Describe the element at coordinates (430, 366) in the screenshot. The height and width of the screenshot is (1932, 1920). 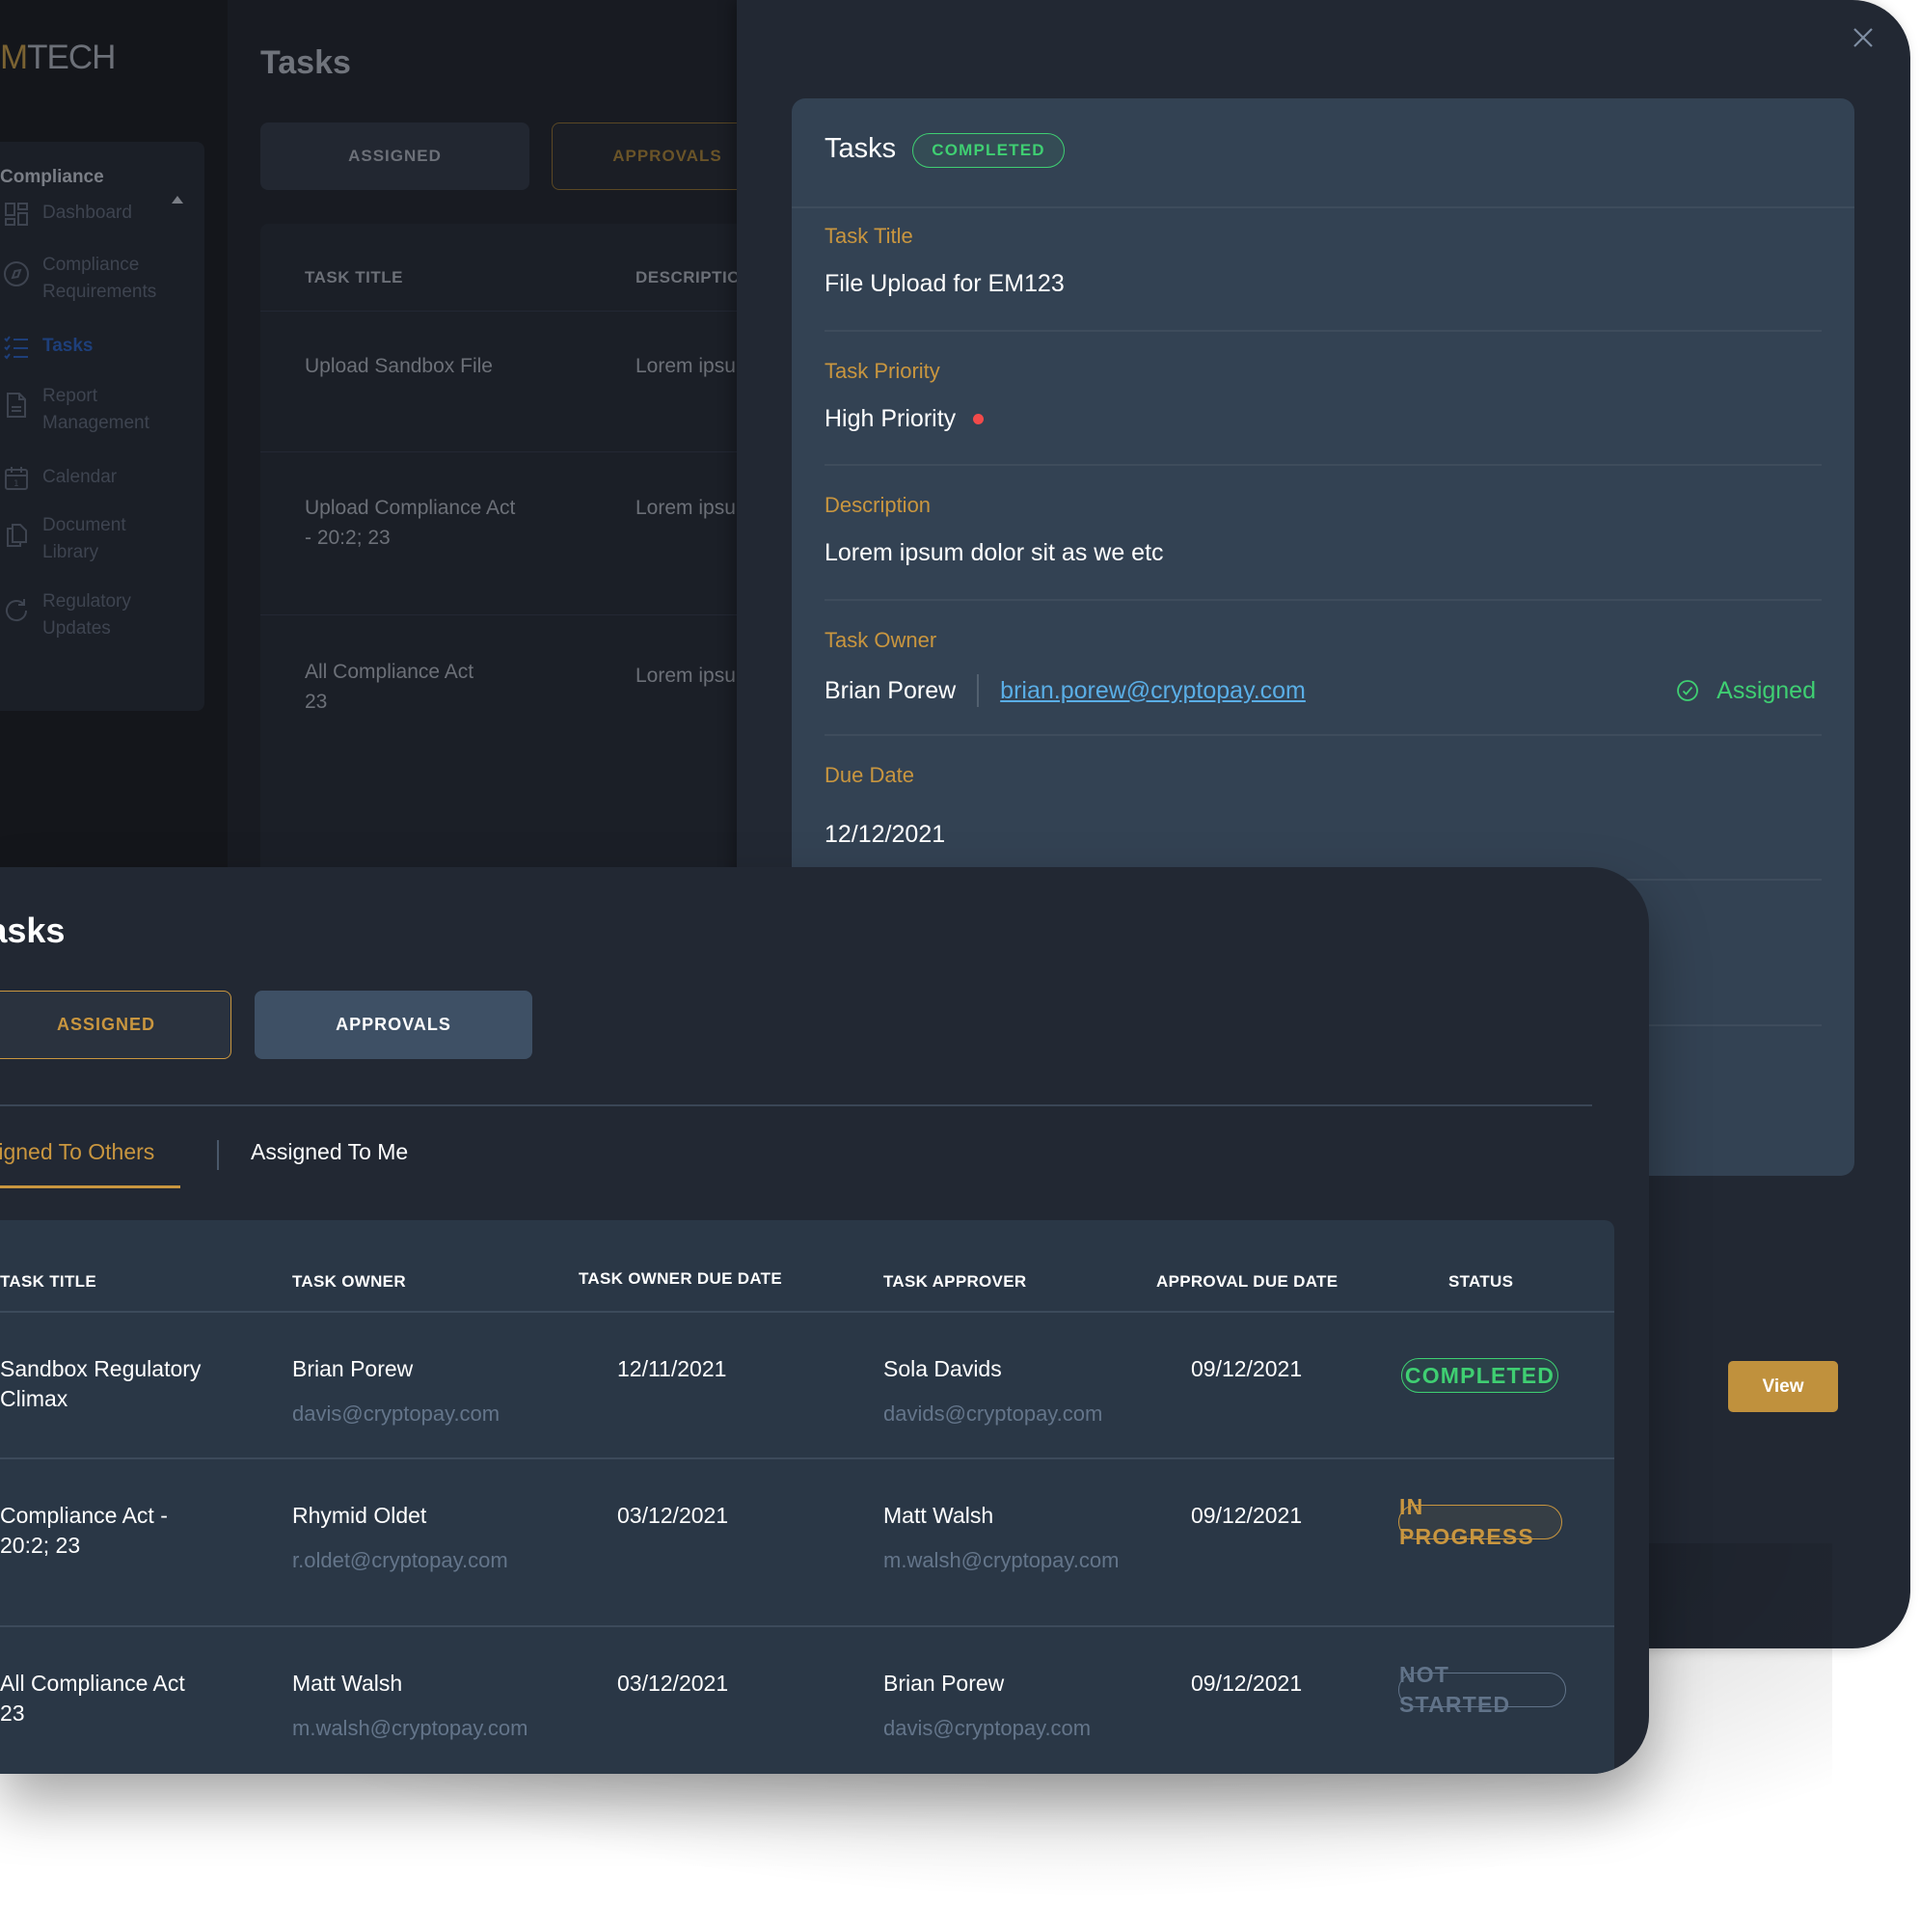
I see `task-title-cell: Upload Sandbox File` at that location.